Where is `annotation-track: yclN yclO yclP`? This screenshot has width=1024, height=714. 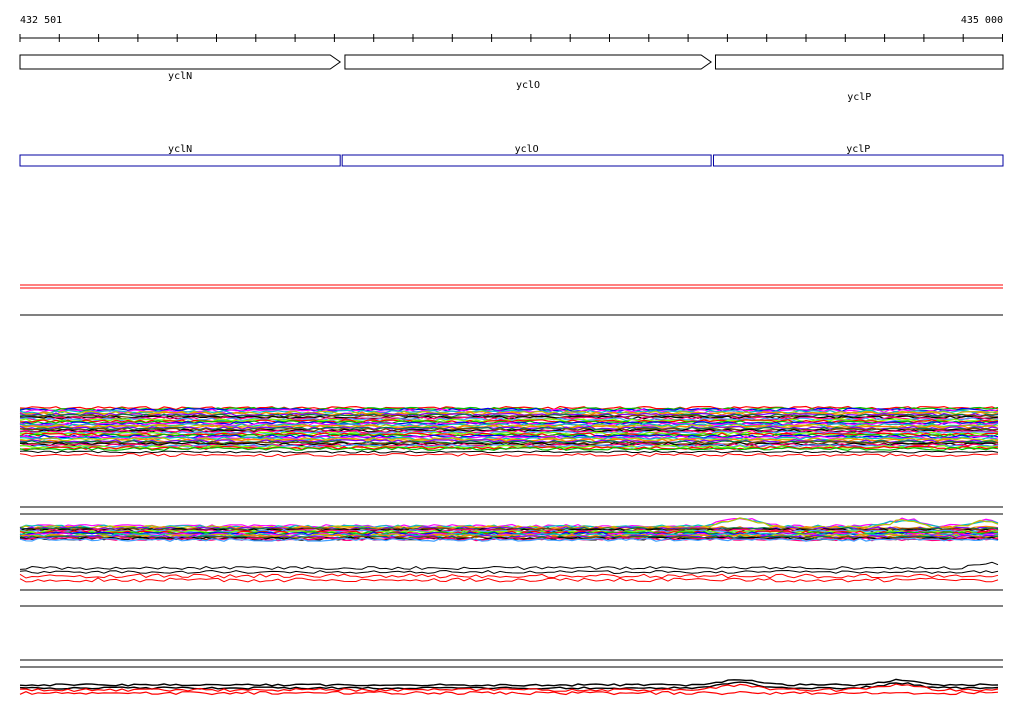
annotation-track: yclN yclO yclP is located at coordinates (511, 155).